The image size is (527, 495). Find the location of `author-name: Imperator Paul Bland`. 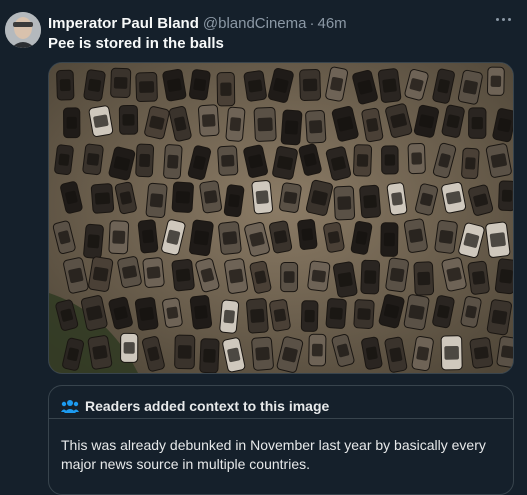

author-name: Imperator Paul Bland is located at coordinates (123, 23).